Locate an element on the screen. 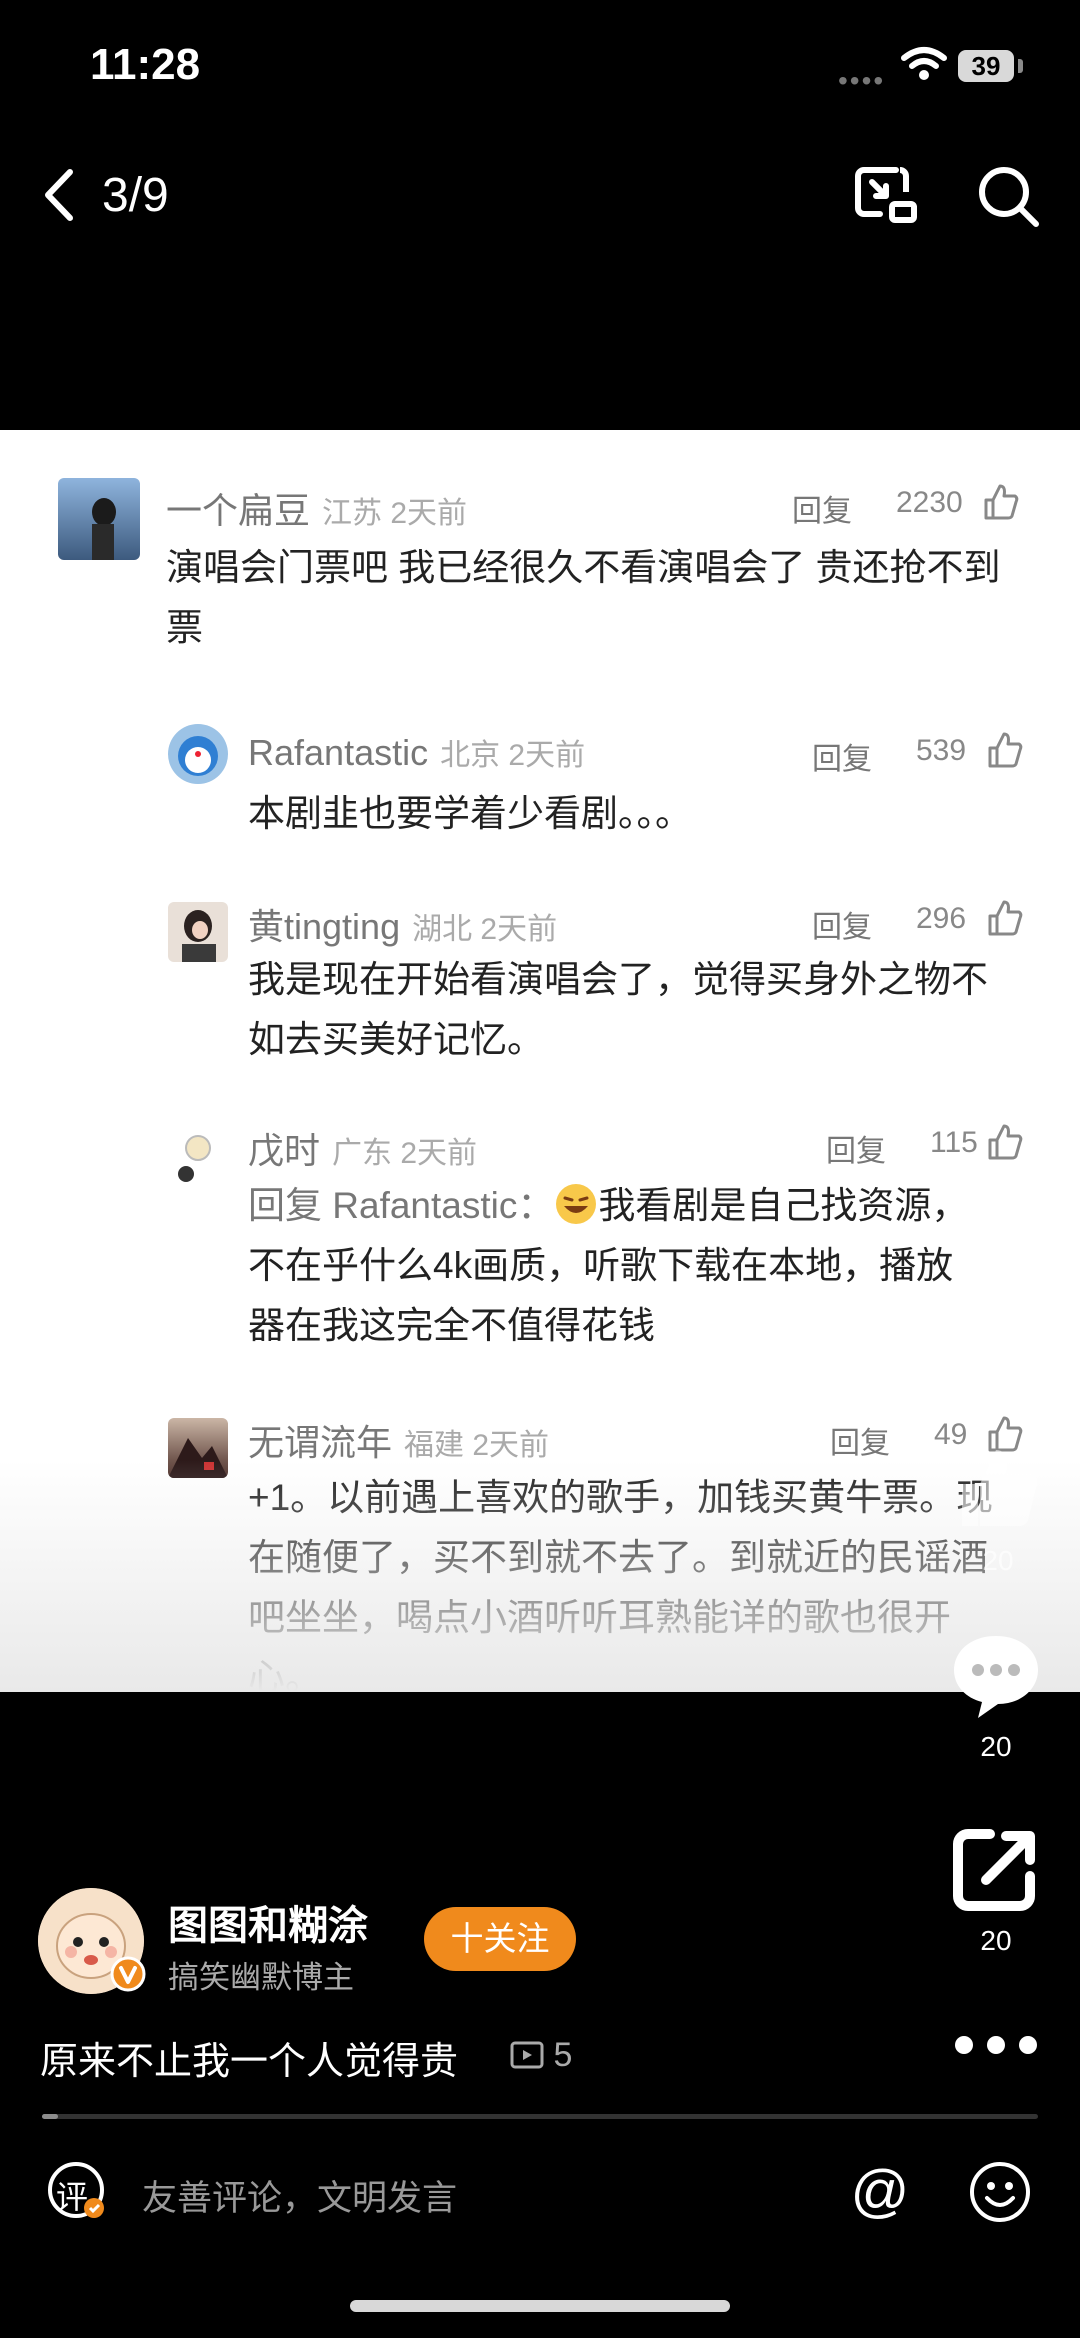 The image size is (1080, 2338). like-count: 115 is located at coordinates (954, 1142).